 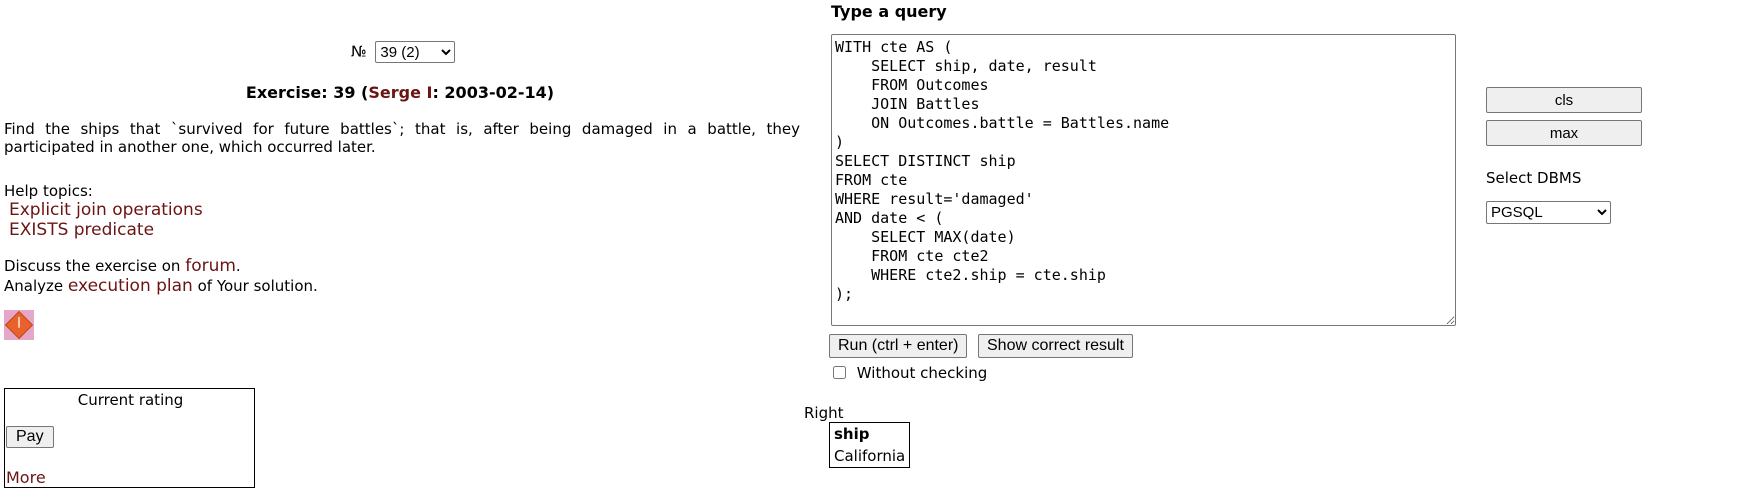 I want to click on forum-link: forum, so click(x=210, y=266).